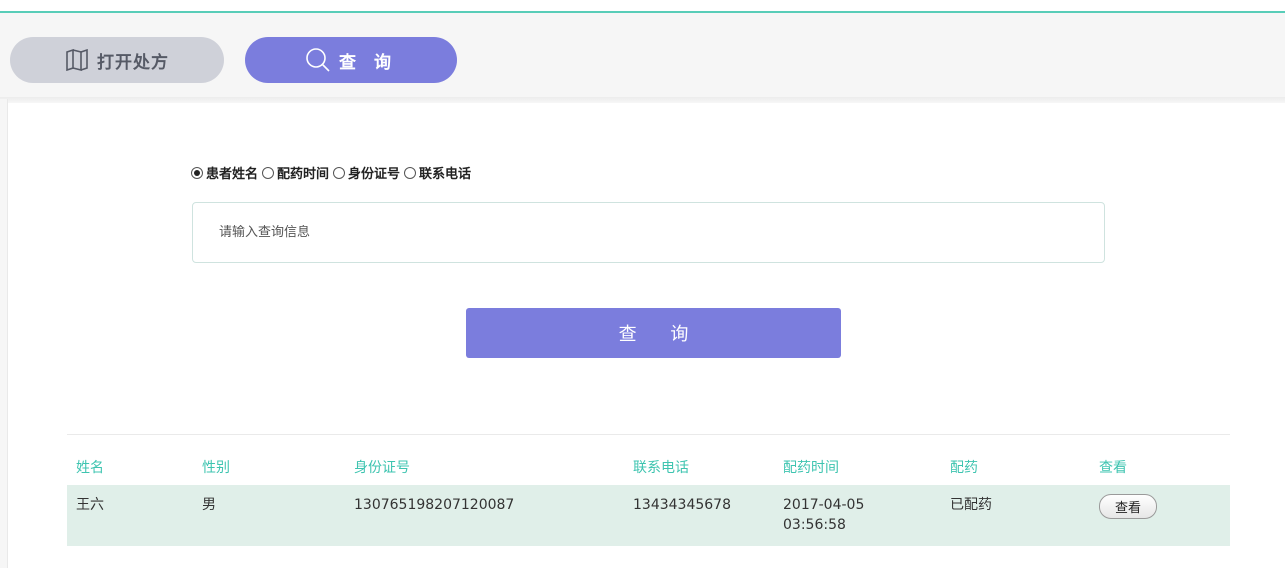  I want to click on table-header: 姓名 性别 身份证号 联系电话 配药时间 配药 查看, so click(648, 467).